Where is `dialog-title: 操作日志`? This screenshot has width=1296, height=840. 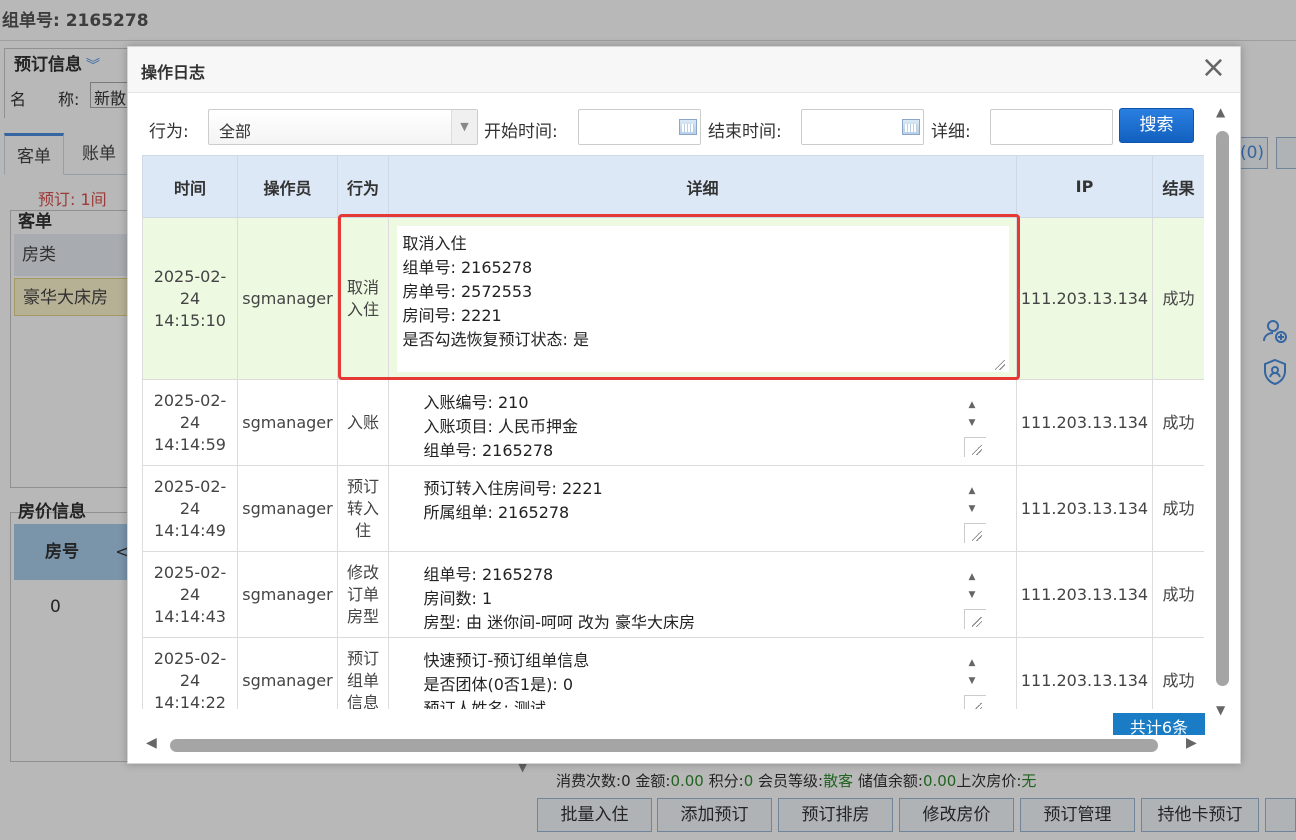 dialog-title: 操作日志 is located at coordinates (173, 72).